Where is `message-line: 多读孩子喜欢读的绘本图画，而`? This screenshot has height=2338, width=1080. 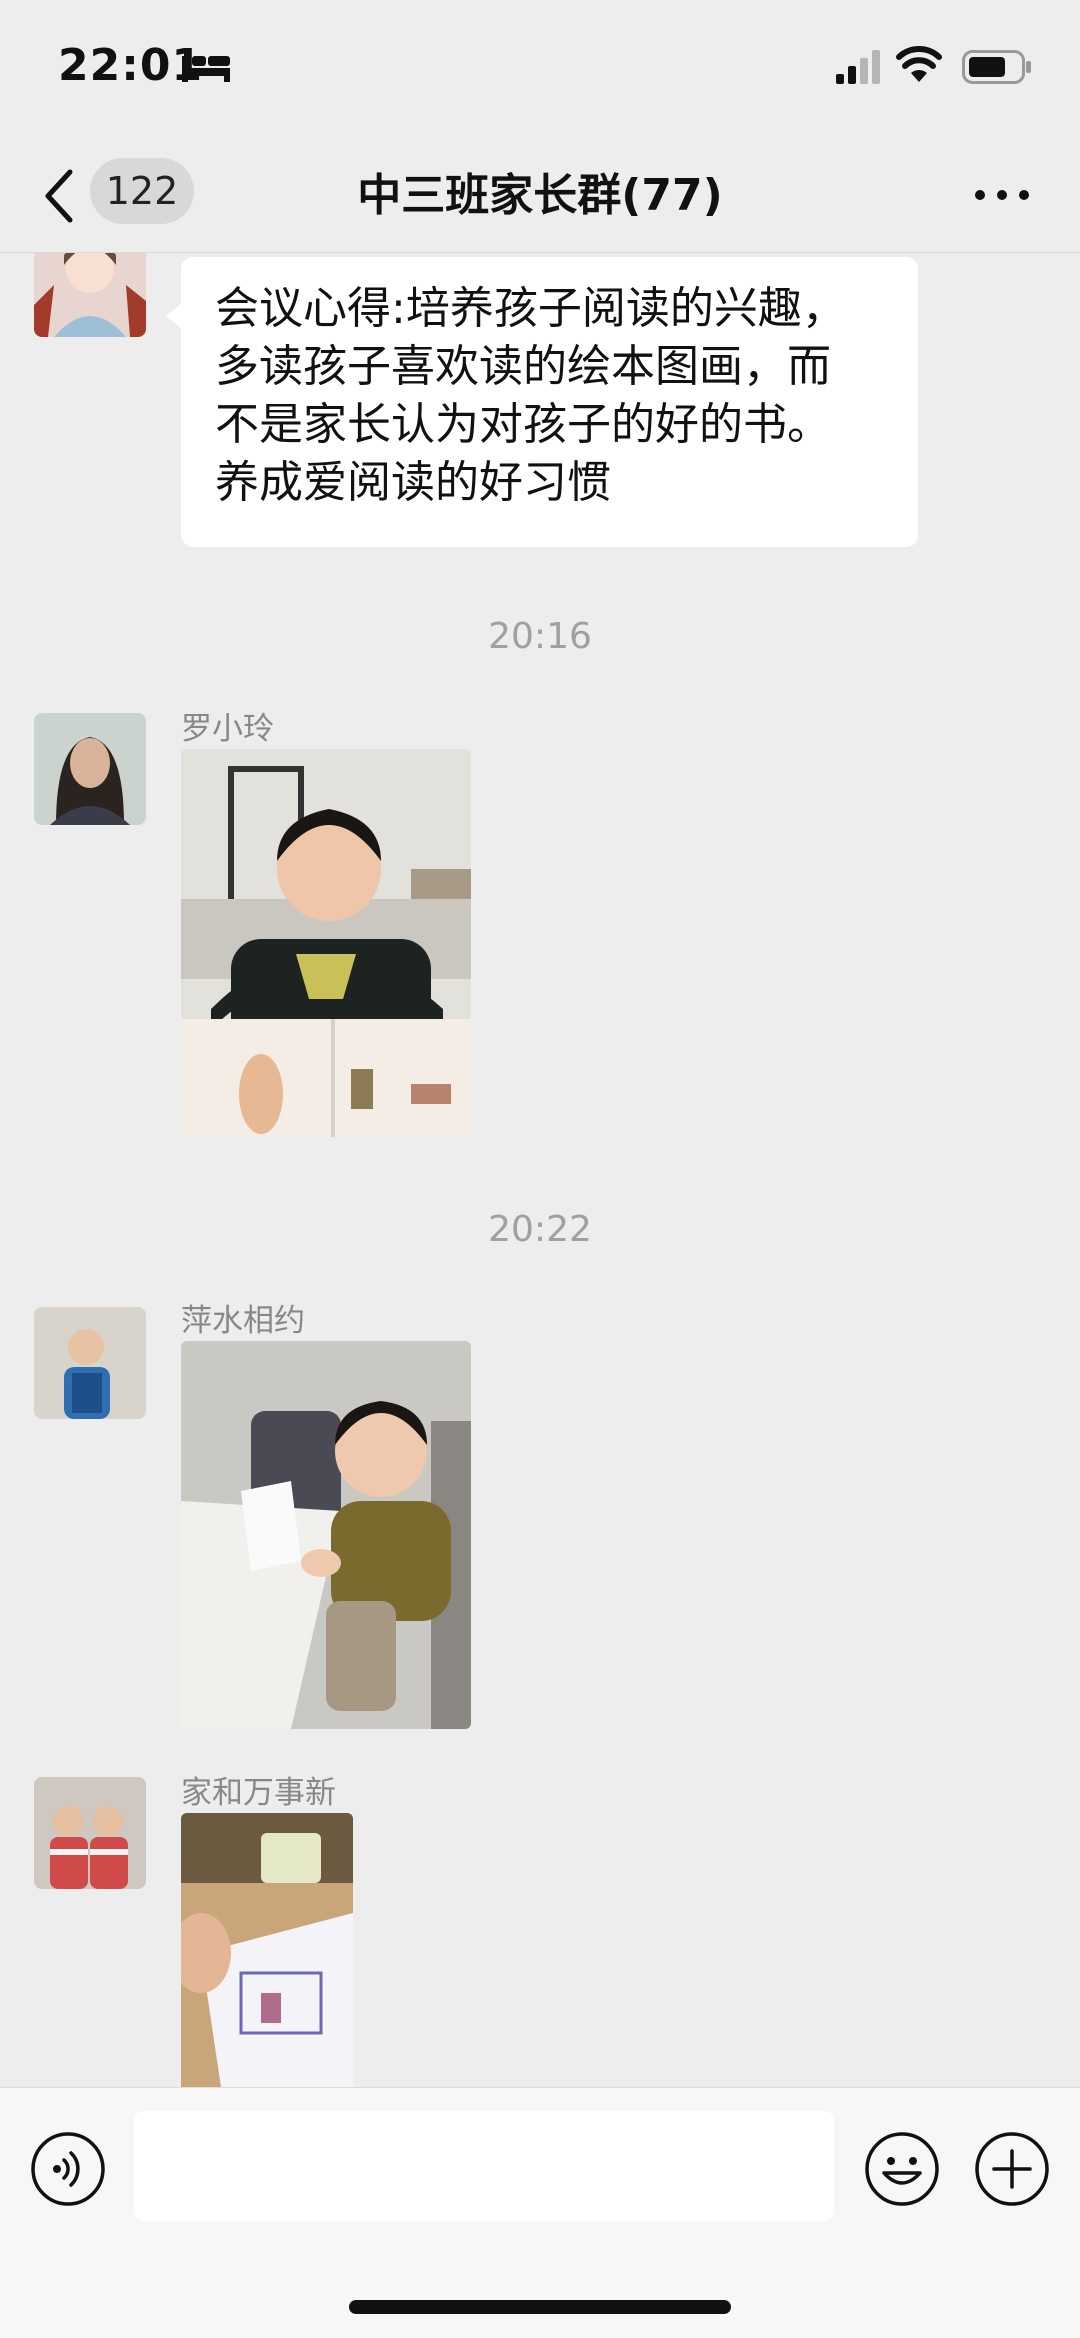 message-line: 多读孩子喜欢读的绘本图画，而 is located at coordinates (523, 366).